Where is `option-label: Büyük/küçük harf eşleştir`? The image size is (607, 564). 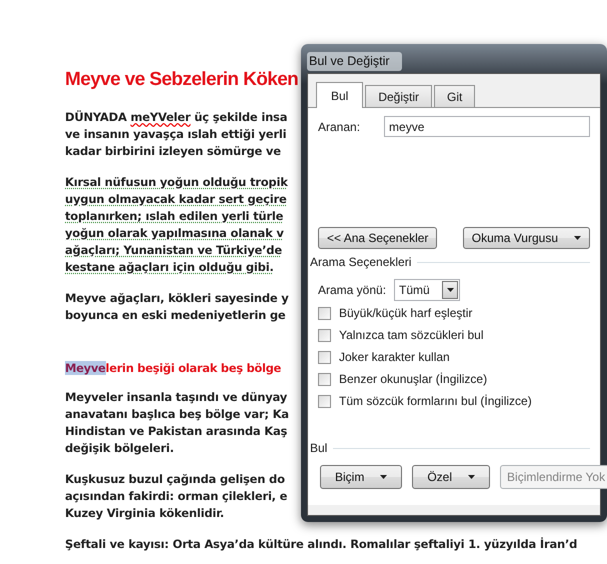 option-label: Büyük/küçük harf eşleştir is located at coordinates (405, 313).